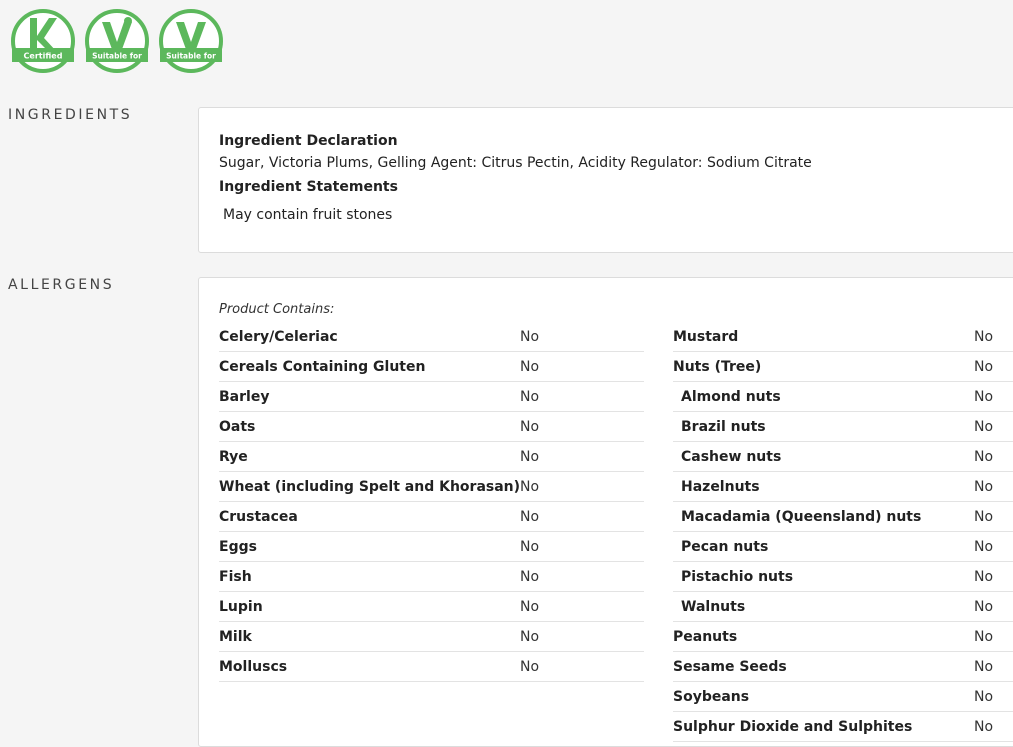 This screenshot has height=747, width=1013. What do you see at coordinates (308, 215) in the screenshot?
I see `ingredient-statements-text: May contain fruit stones` at bounding box center [308, 215].